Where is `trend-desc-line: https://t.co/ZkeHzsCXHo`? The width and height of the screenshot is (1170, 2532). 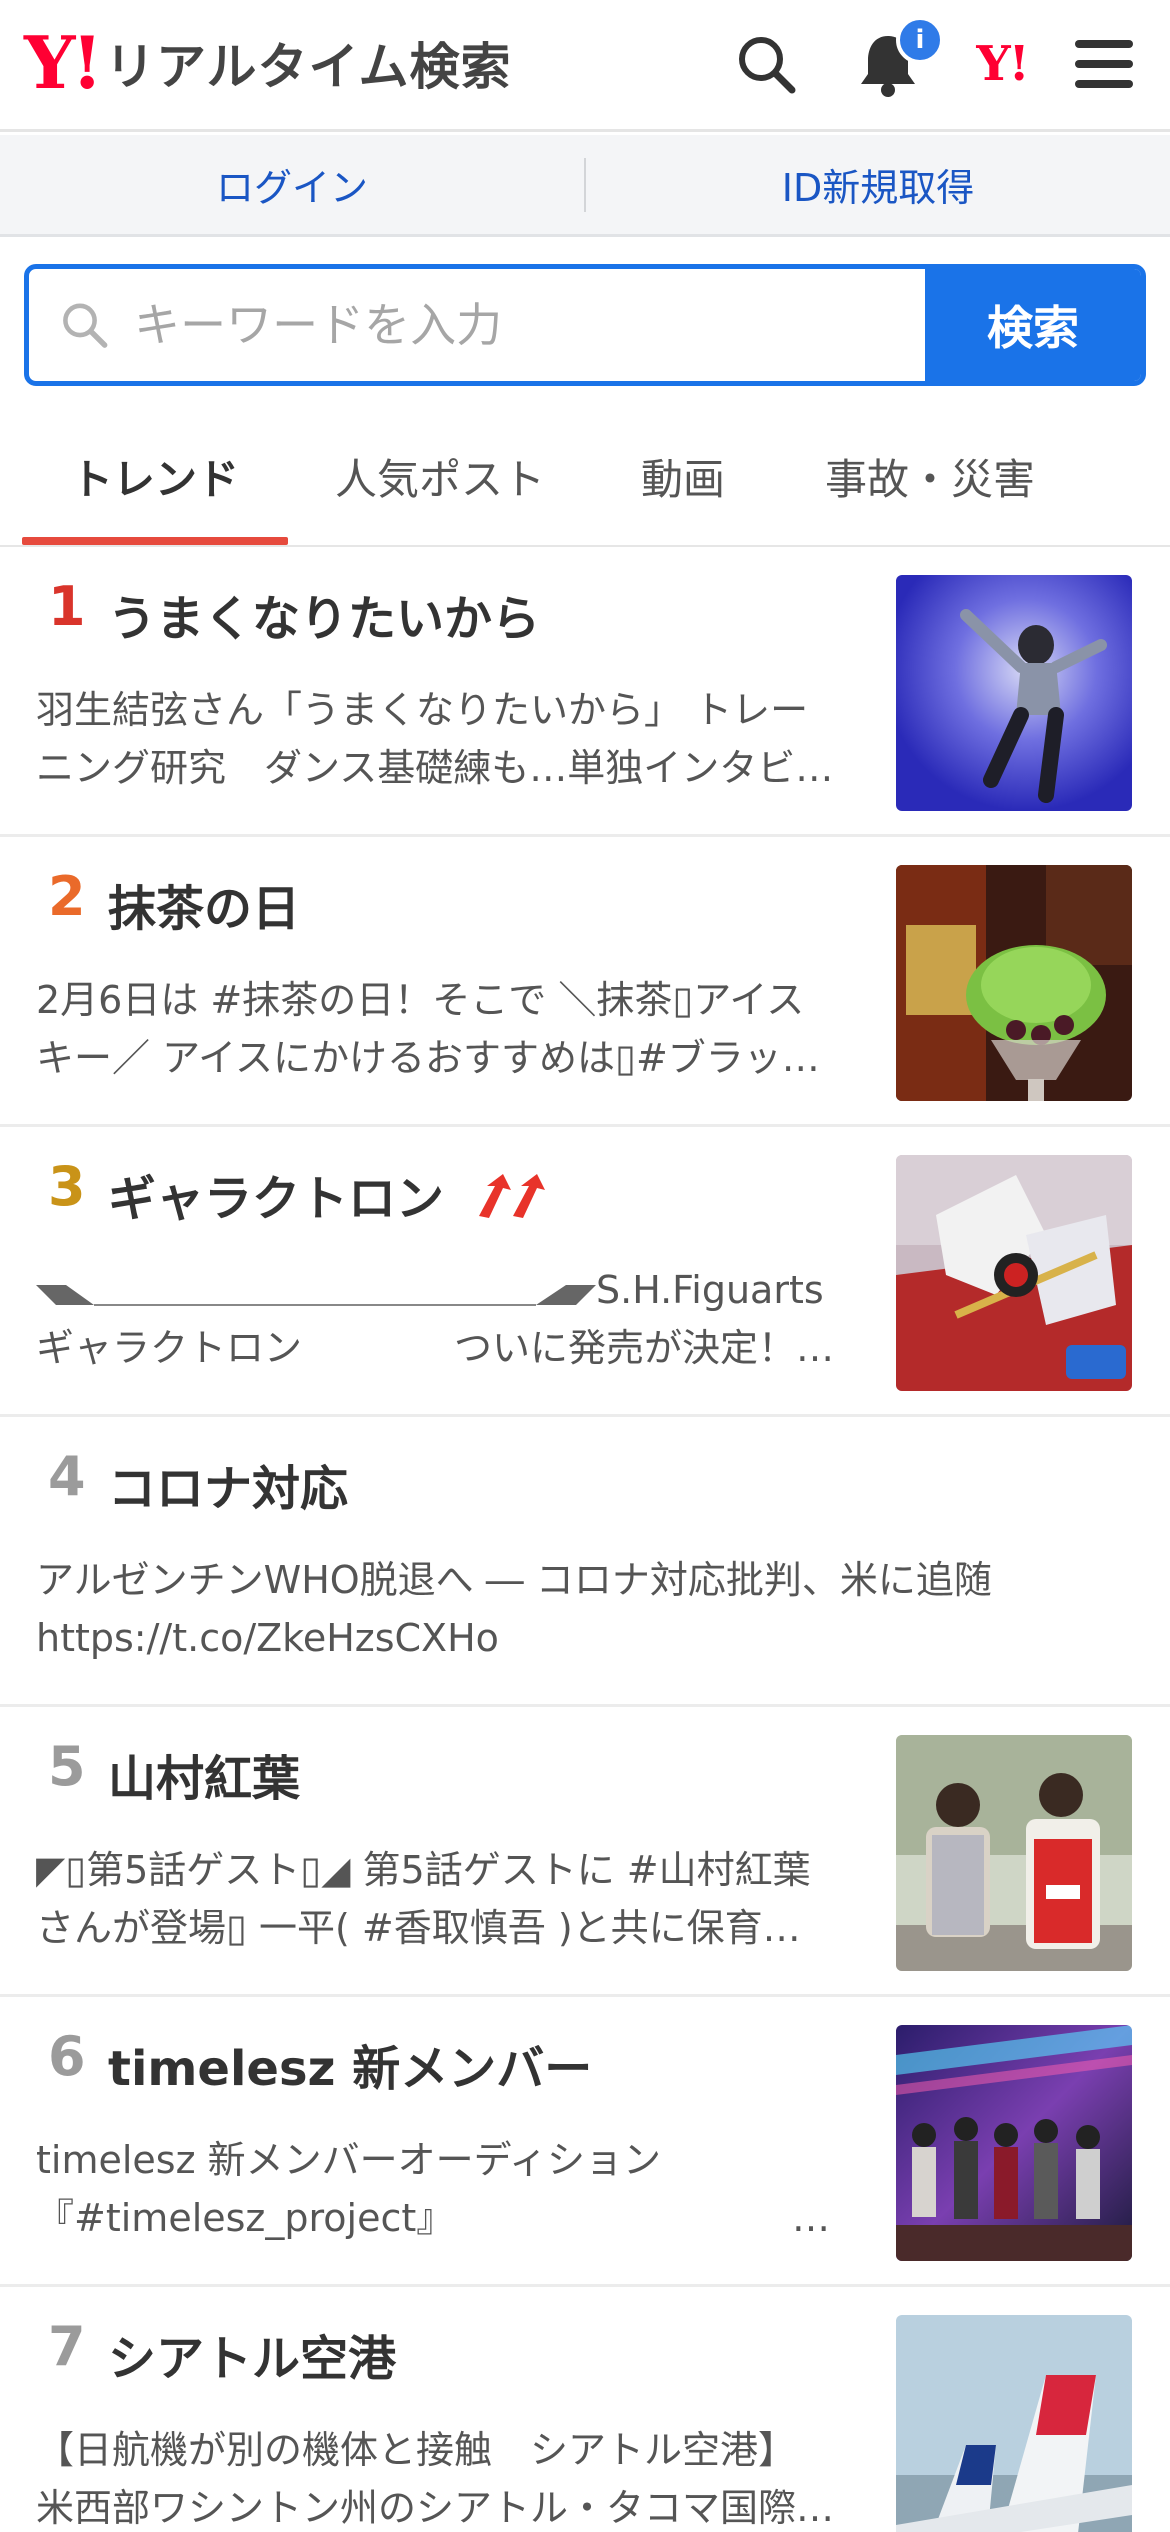 trend-desc-line: https://t.co/ZkeHzsCXHo is located at coordinates (267, 1638).